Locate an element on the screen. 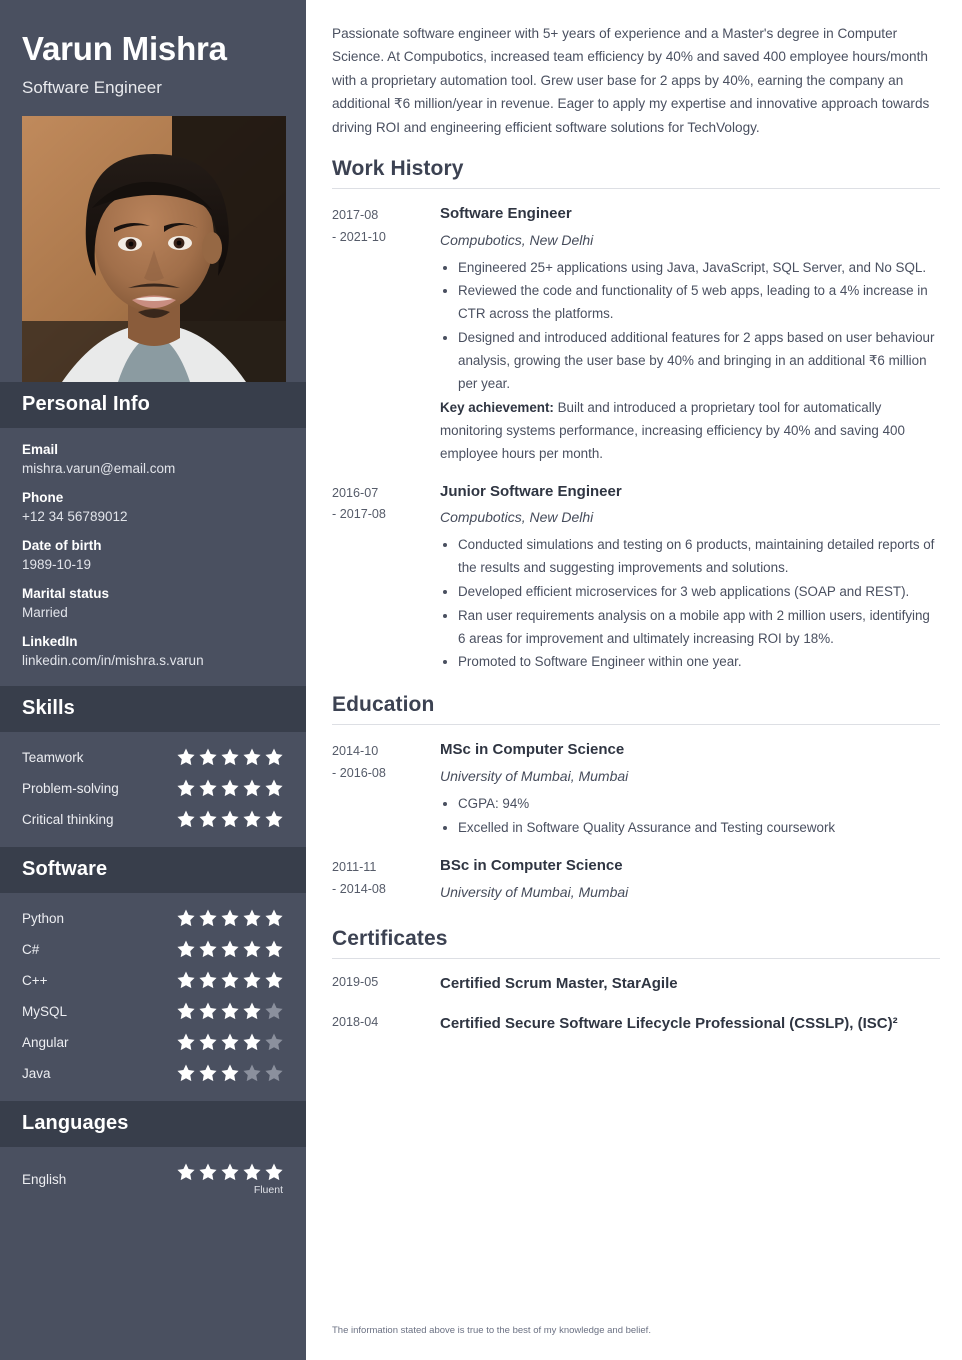 Image resolution: width=962 pixels, height=1360 pixels. rating-label: MySQL is located at coordinates (45, 1011).